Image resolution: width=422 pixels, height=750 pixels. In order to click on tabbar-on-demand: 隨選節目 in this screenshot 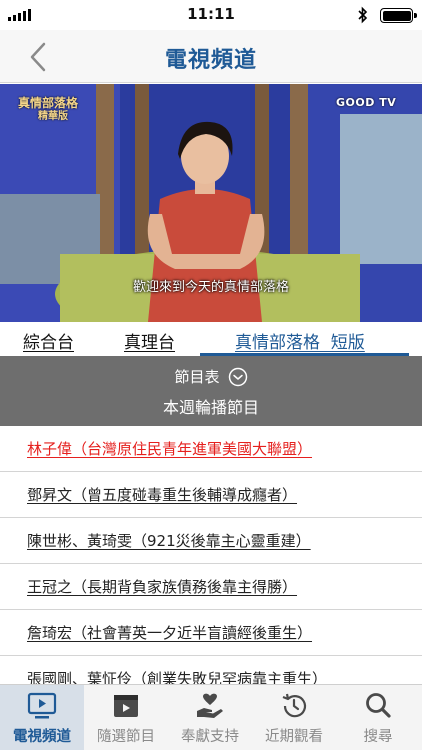, I will do `click(126, 717)`.